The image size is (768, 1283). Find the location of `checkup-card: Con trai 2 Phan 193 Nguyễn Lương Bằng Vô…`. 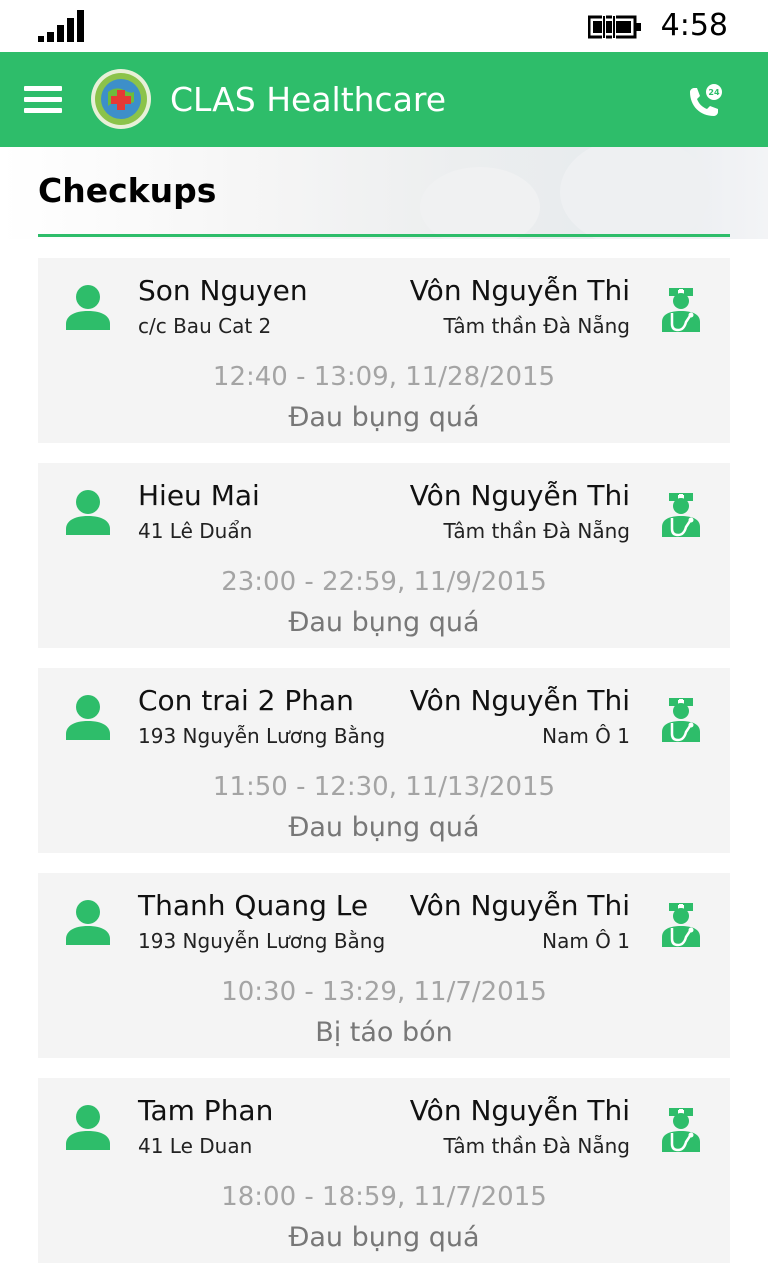

checkup-card: Con trai 2 Phan 193 Nguyễn Lương Bằng Vô… is located at coordinates (384, 760).